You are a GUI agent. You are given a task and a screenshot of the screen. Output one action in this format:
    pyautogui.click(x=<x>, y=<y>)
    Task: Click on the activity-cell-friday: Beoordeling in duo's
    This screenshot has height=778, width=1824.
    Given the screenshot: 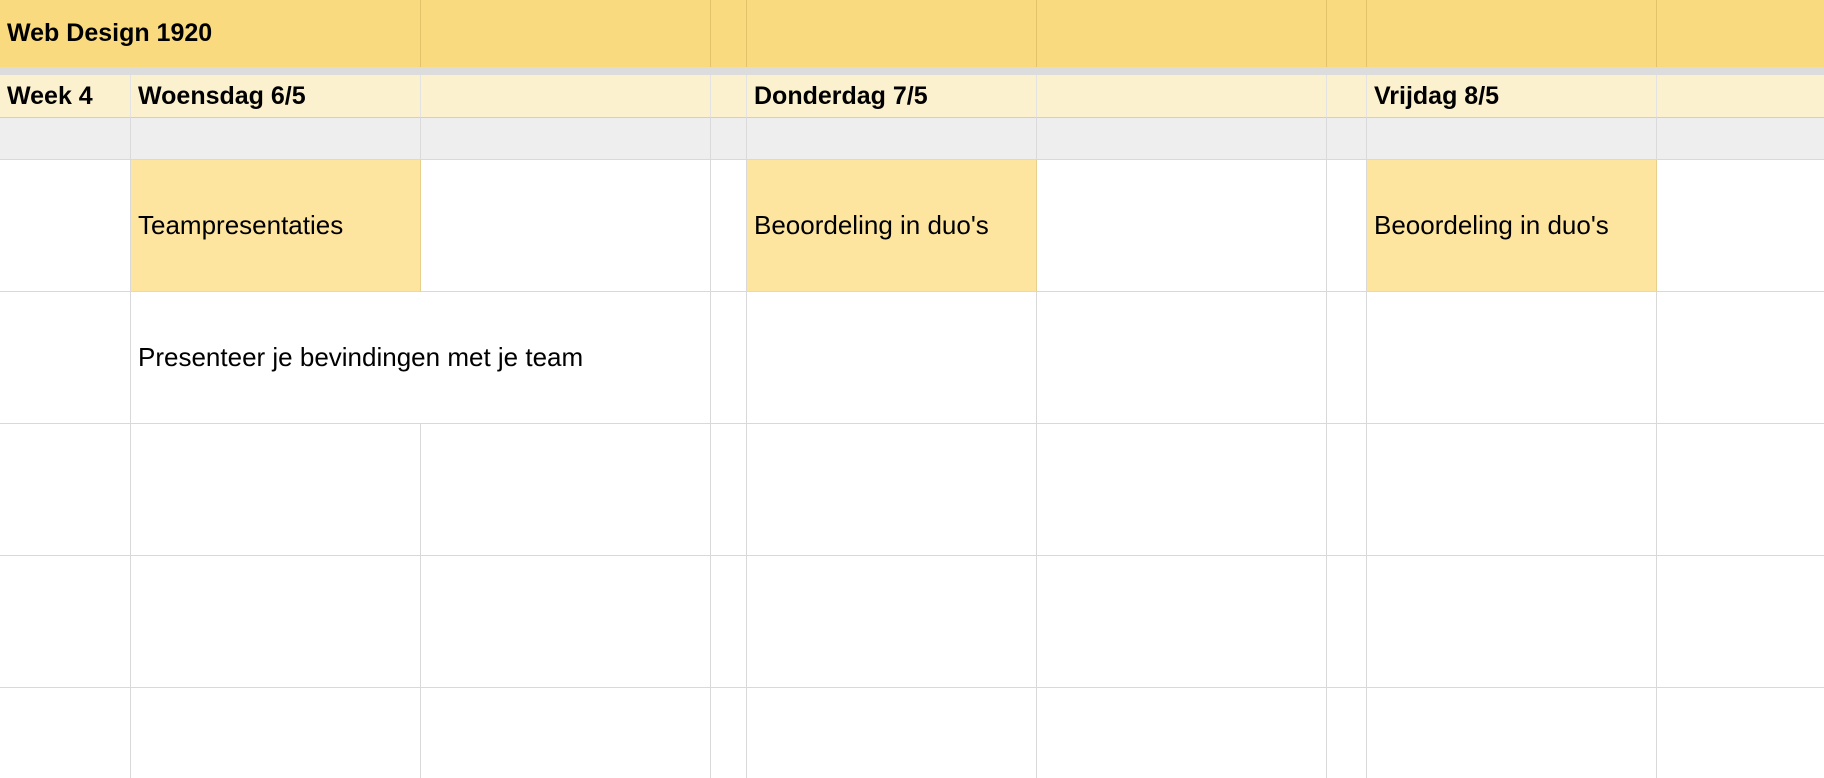 What is the action you would take?
    pyautogui.click(x=1512, y=226)
    